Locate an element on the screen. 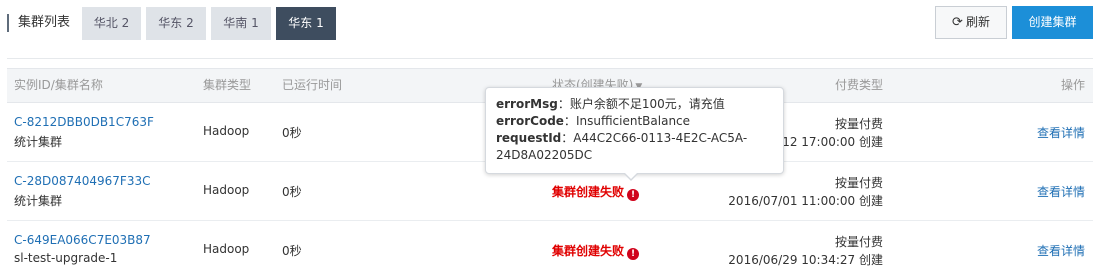 Image resolution: width=1098 pixels, height=270 pixels. column-header-billing: 付费类型 is located at coordinates (858, 85).